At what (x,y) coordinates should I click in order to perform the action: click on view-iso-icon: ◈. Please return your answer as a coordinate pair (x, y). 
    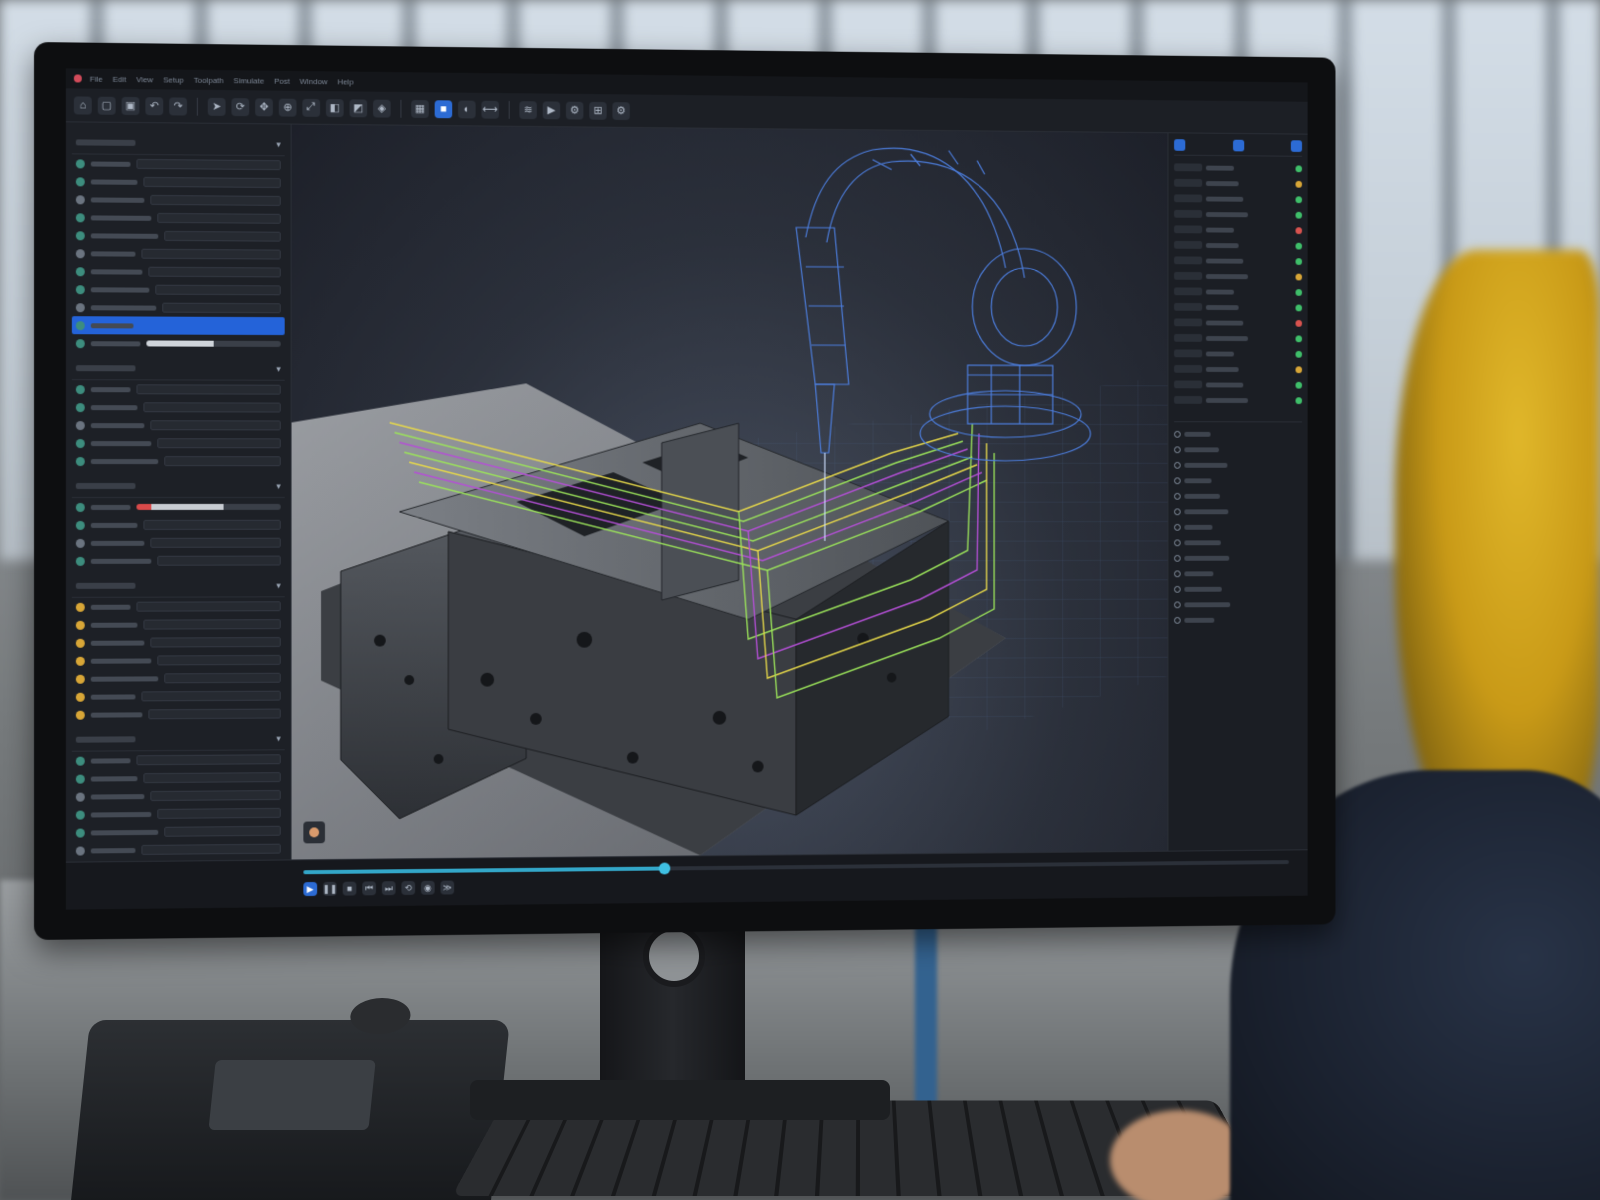
    Looking at the image, I should click on (382, 108).